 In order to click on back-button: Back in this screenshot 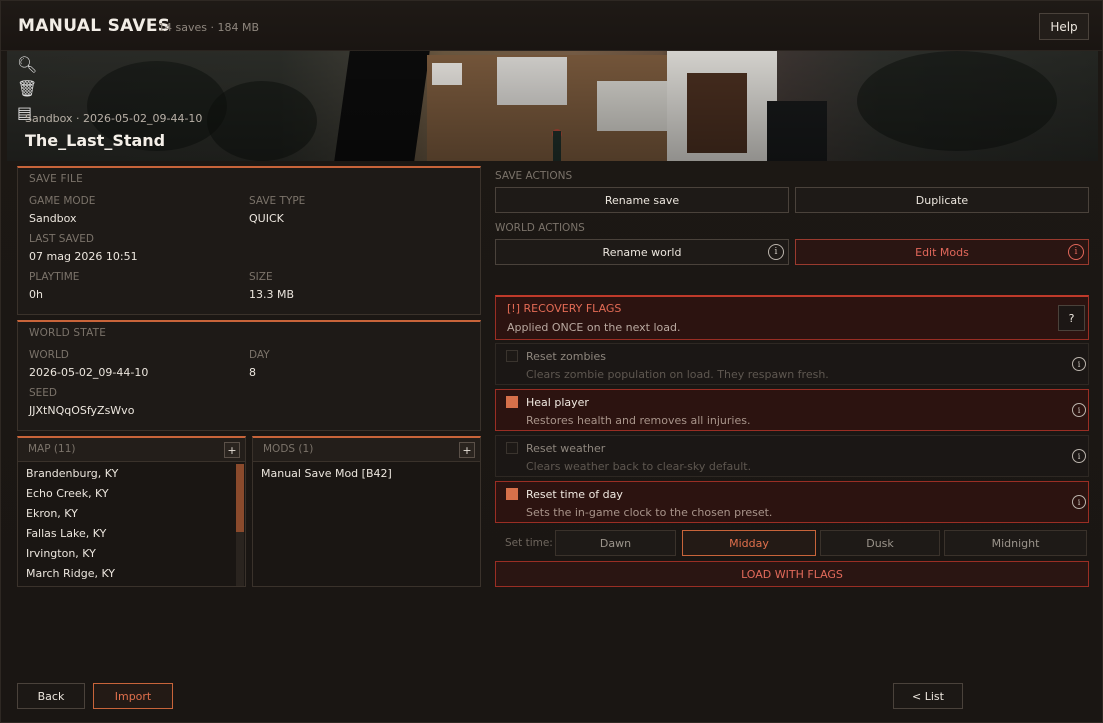, I will do `click(51, 696)`.